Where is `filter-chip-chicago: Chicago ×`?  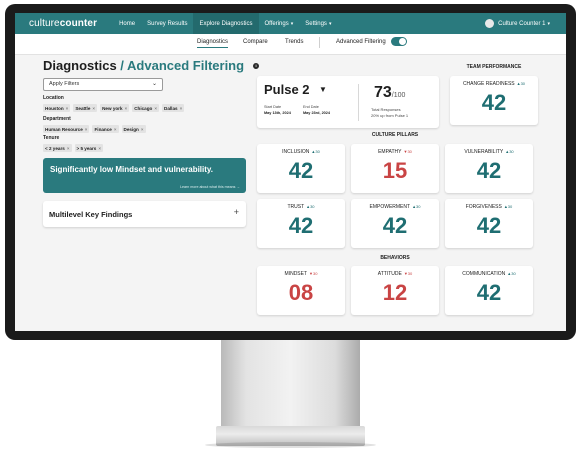
filter-chip-chicago: Chicago × is located at coordinates (146, 108).